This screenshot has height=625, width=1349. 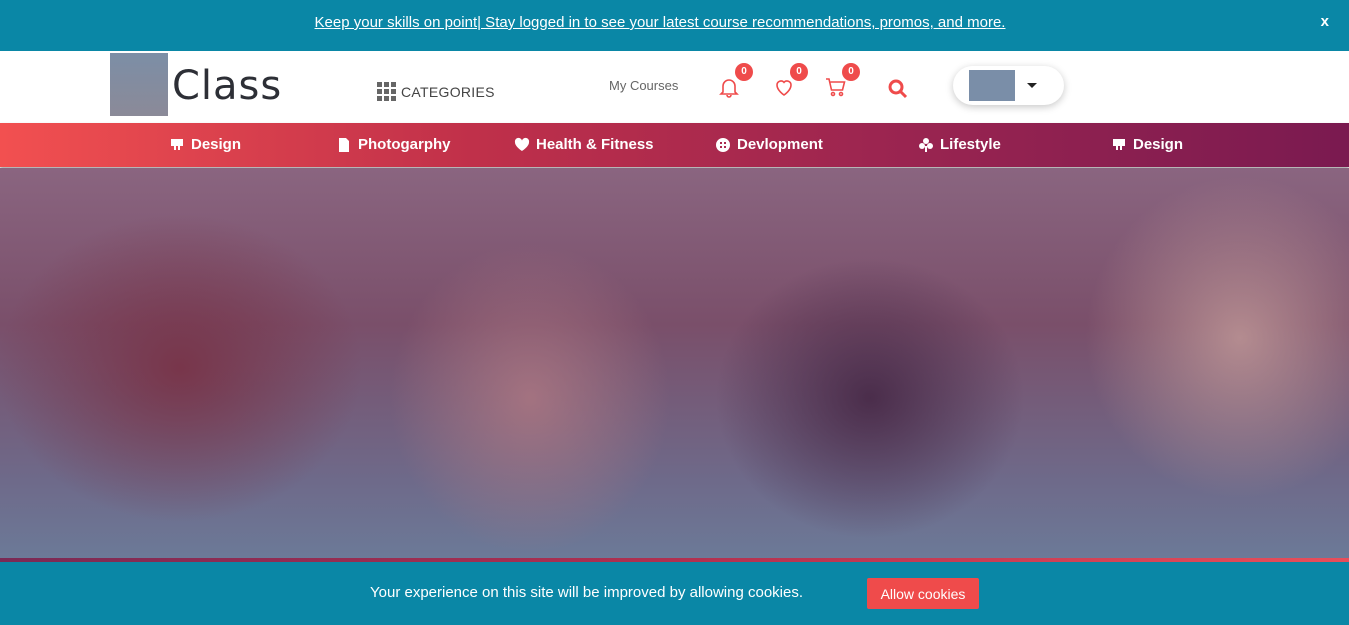 I want to click on search-button, so click(x=899, y=90).